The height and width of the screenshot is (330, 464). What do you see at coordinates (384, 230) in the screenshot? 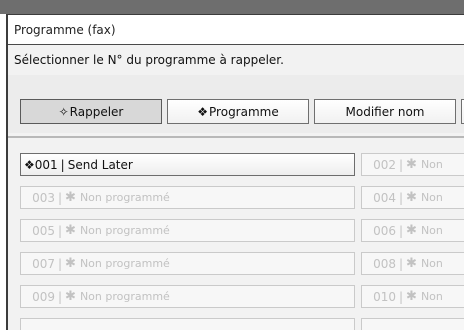
I see `slot-number: 006` at bounding box center [384, 230].